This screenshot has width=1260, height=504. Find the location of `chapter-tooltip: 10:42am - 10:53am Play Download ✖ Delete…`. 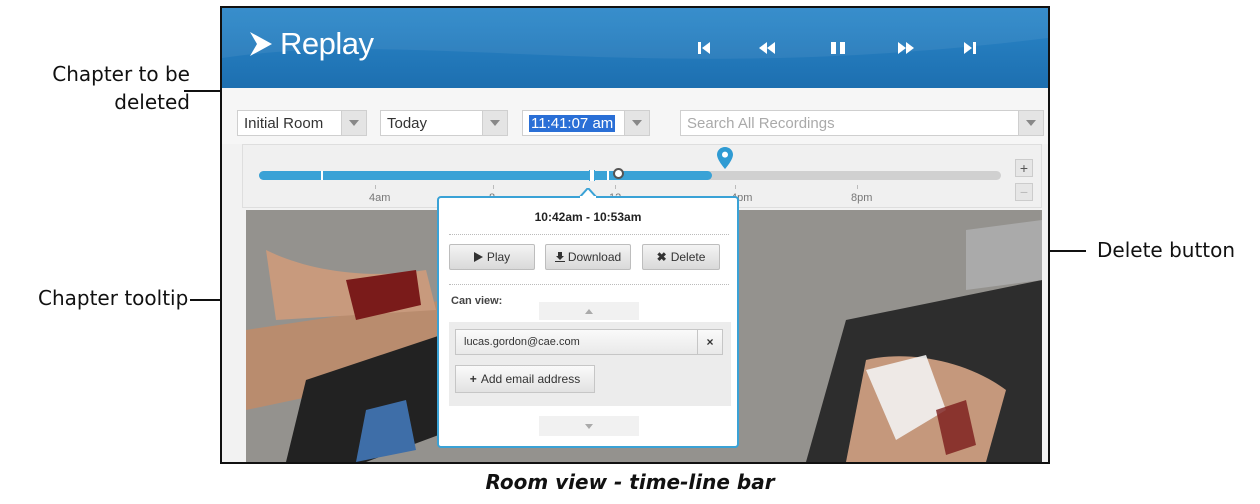

chapter-tooltip: 10:42am - 10:53am Play Download ✖ Delete… is located at coordinates (588, 318).